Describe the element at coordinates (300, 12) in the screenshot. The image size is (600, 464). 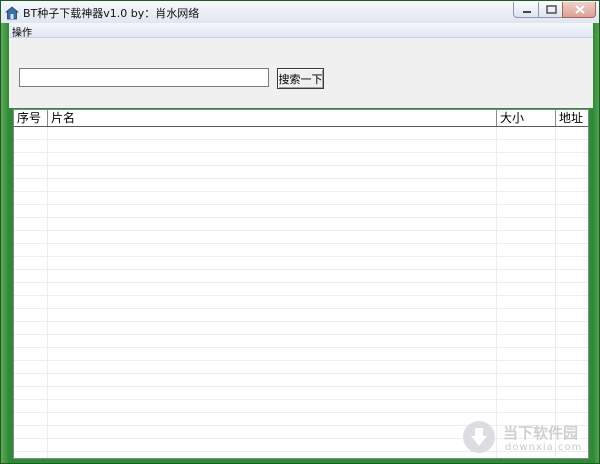
I see `title-bar: BT种子下载神器v1.0 by：肖水网络` at that location.